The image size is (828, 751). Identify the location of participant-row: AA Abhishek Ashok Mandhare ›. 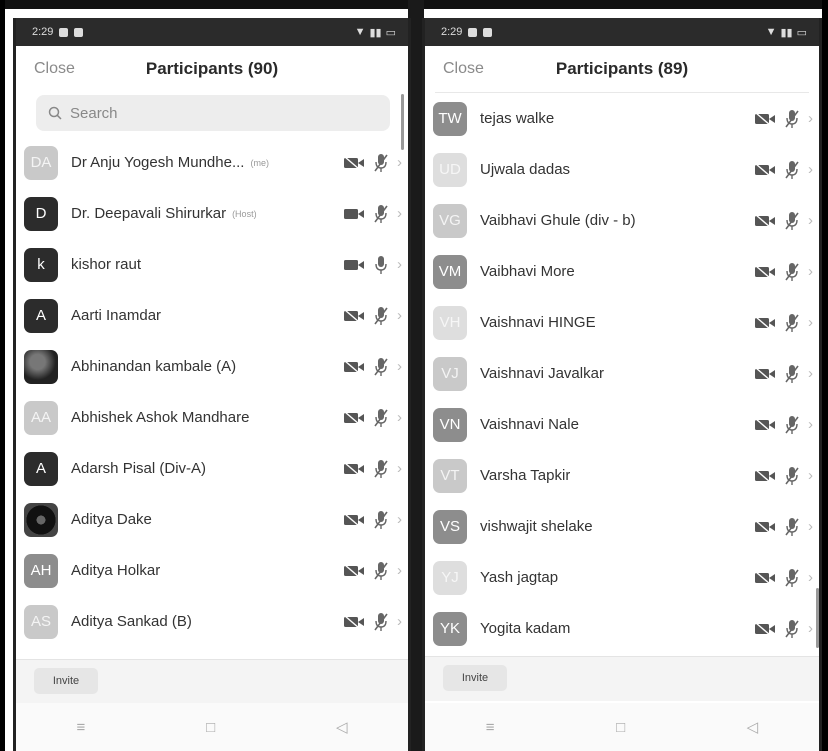
(212, 417).